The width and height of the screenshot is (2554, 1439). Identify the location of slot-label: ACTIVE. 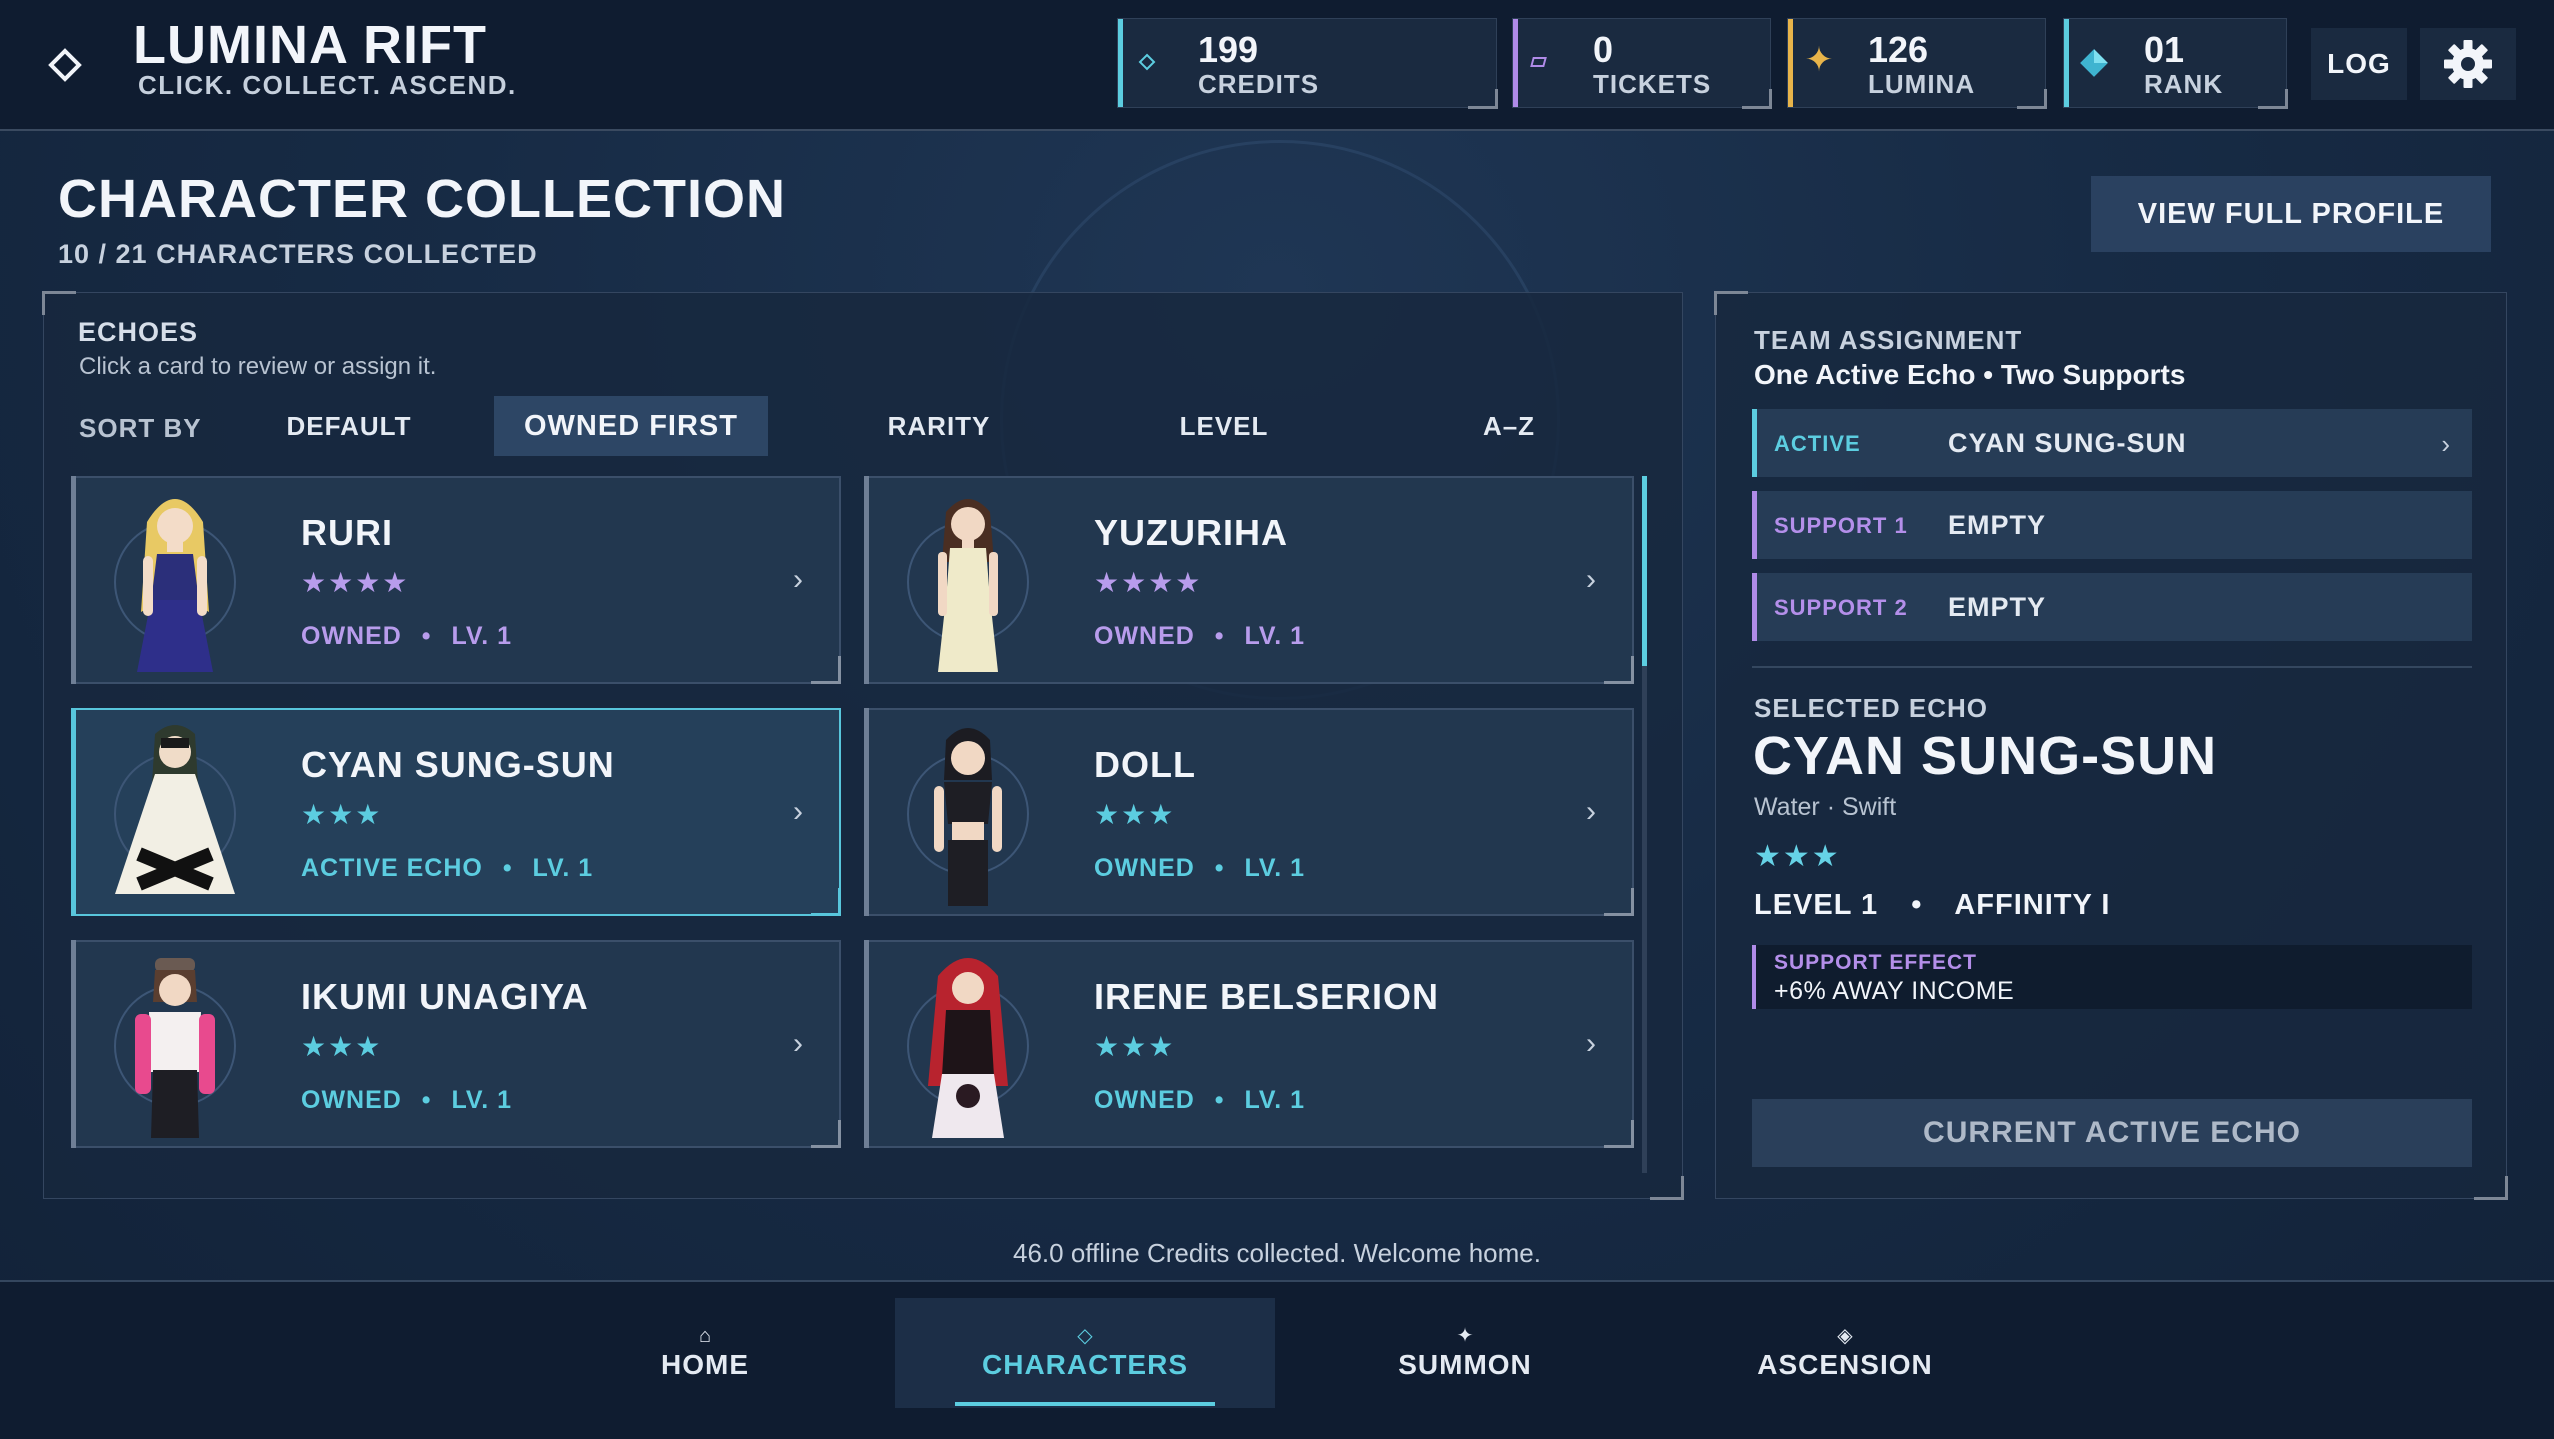
(1817, 443).